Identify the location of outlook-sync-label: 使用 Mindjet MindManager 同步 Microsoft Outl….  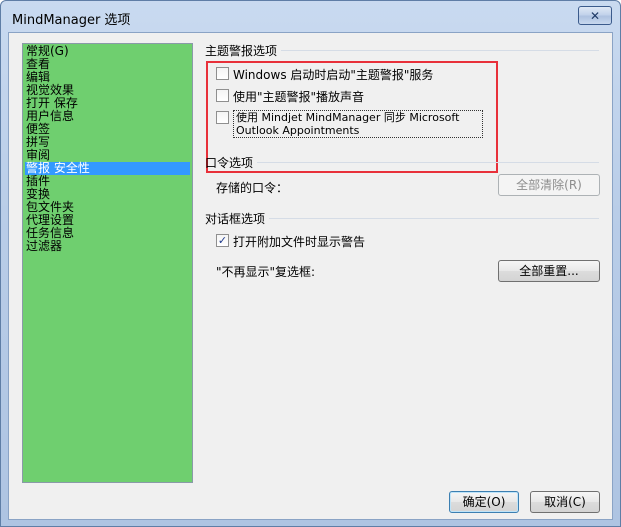
(358, 124).